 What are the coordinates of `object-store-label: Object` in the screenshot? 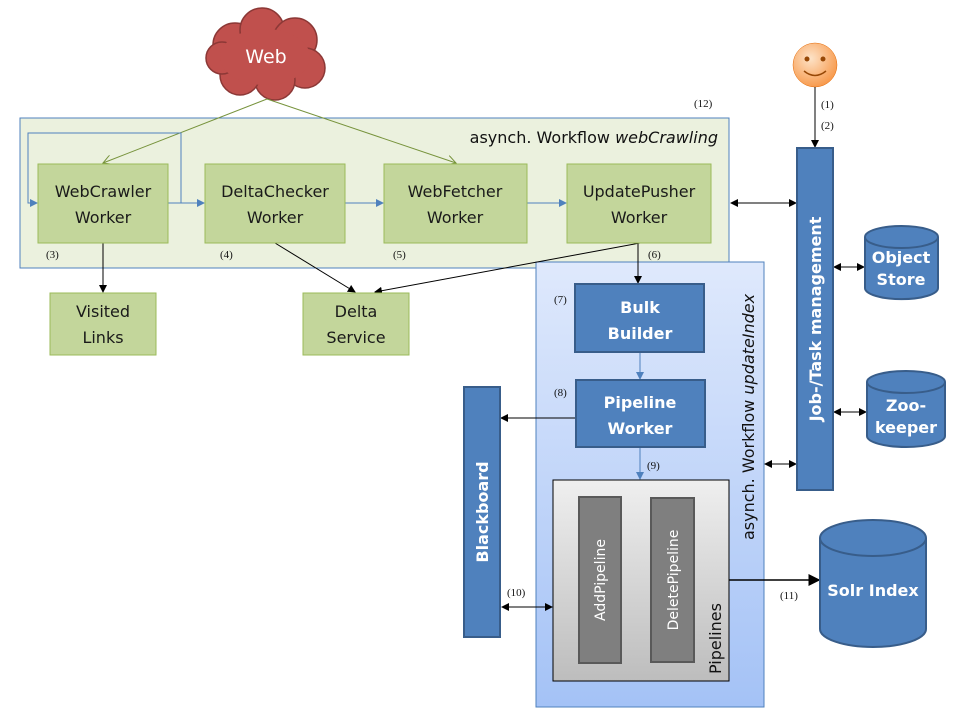 It's located at (901, 257).